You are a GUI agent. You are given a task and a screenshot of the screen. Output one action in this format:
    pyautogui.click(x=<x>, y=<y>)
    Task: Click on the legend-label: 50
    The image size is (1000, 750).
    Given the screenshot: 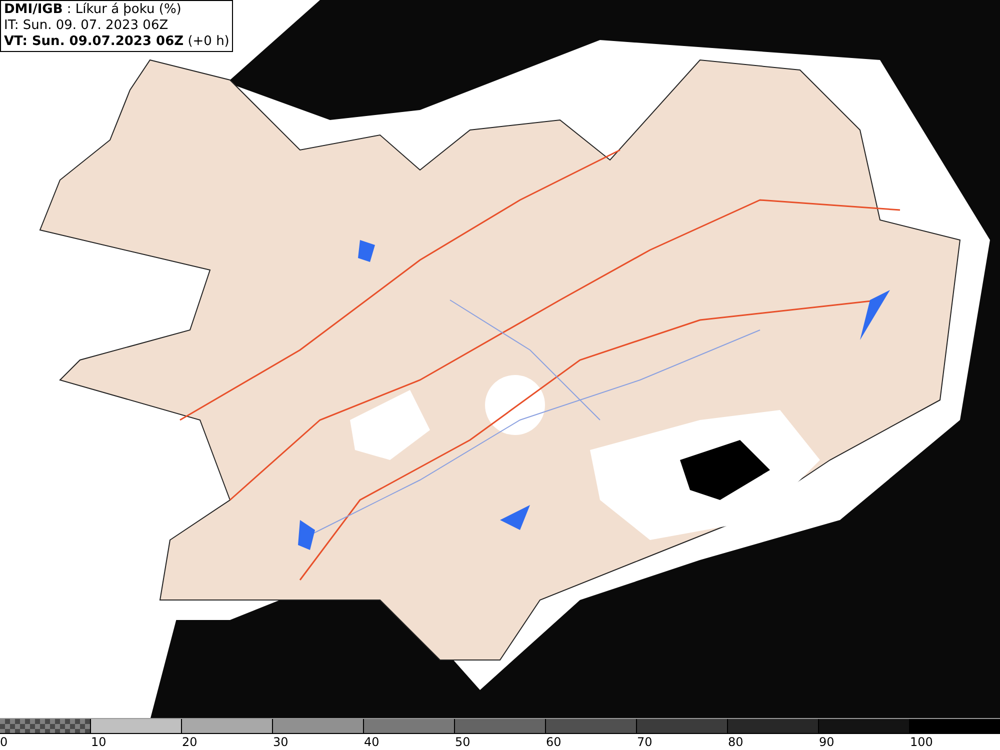 What is the action you would take?
    pyautogui.click(x=462, y=742)
    